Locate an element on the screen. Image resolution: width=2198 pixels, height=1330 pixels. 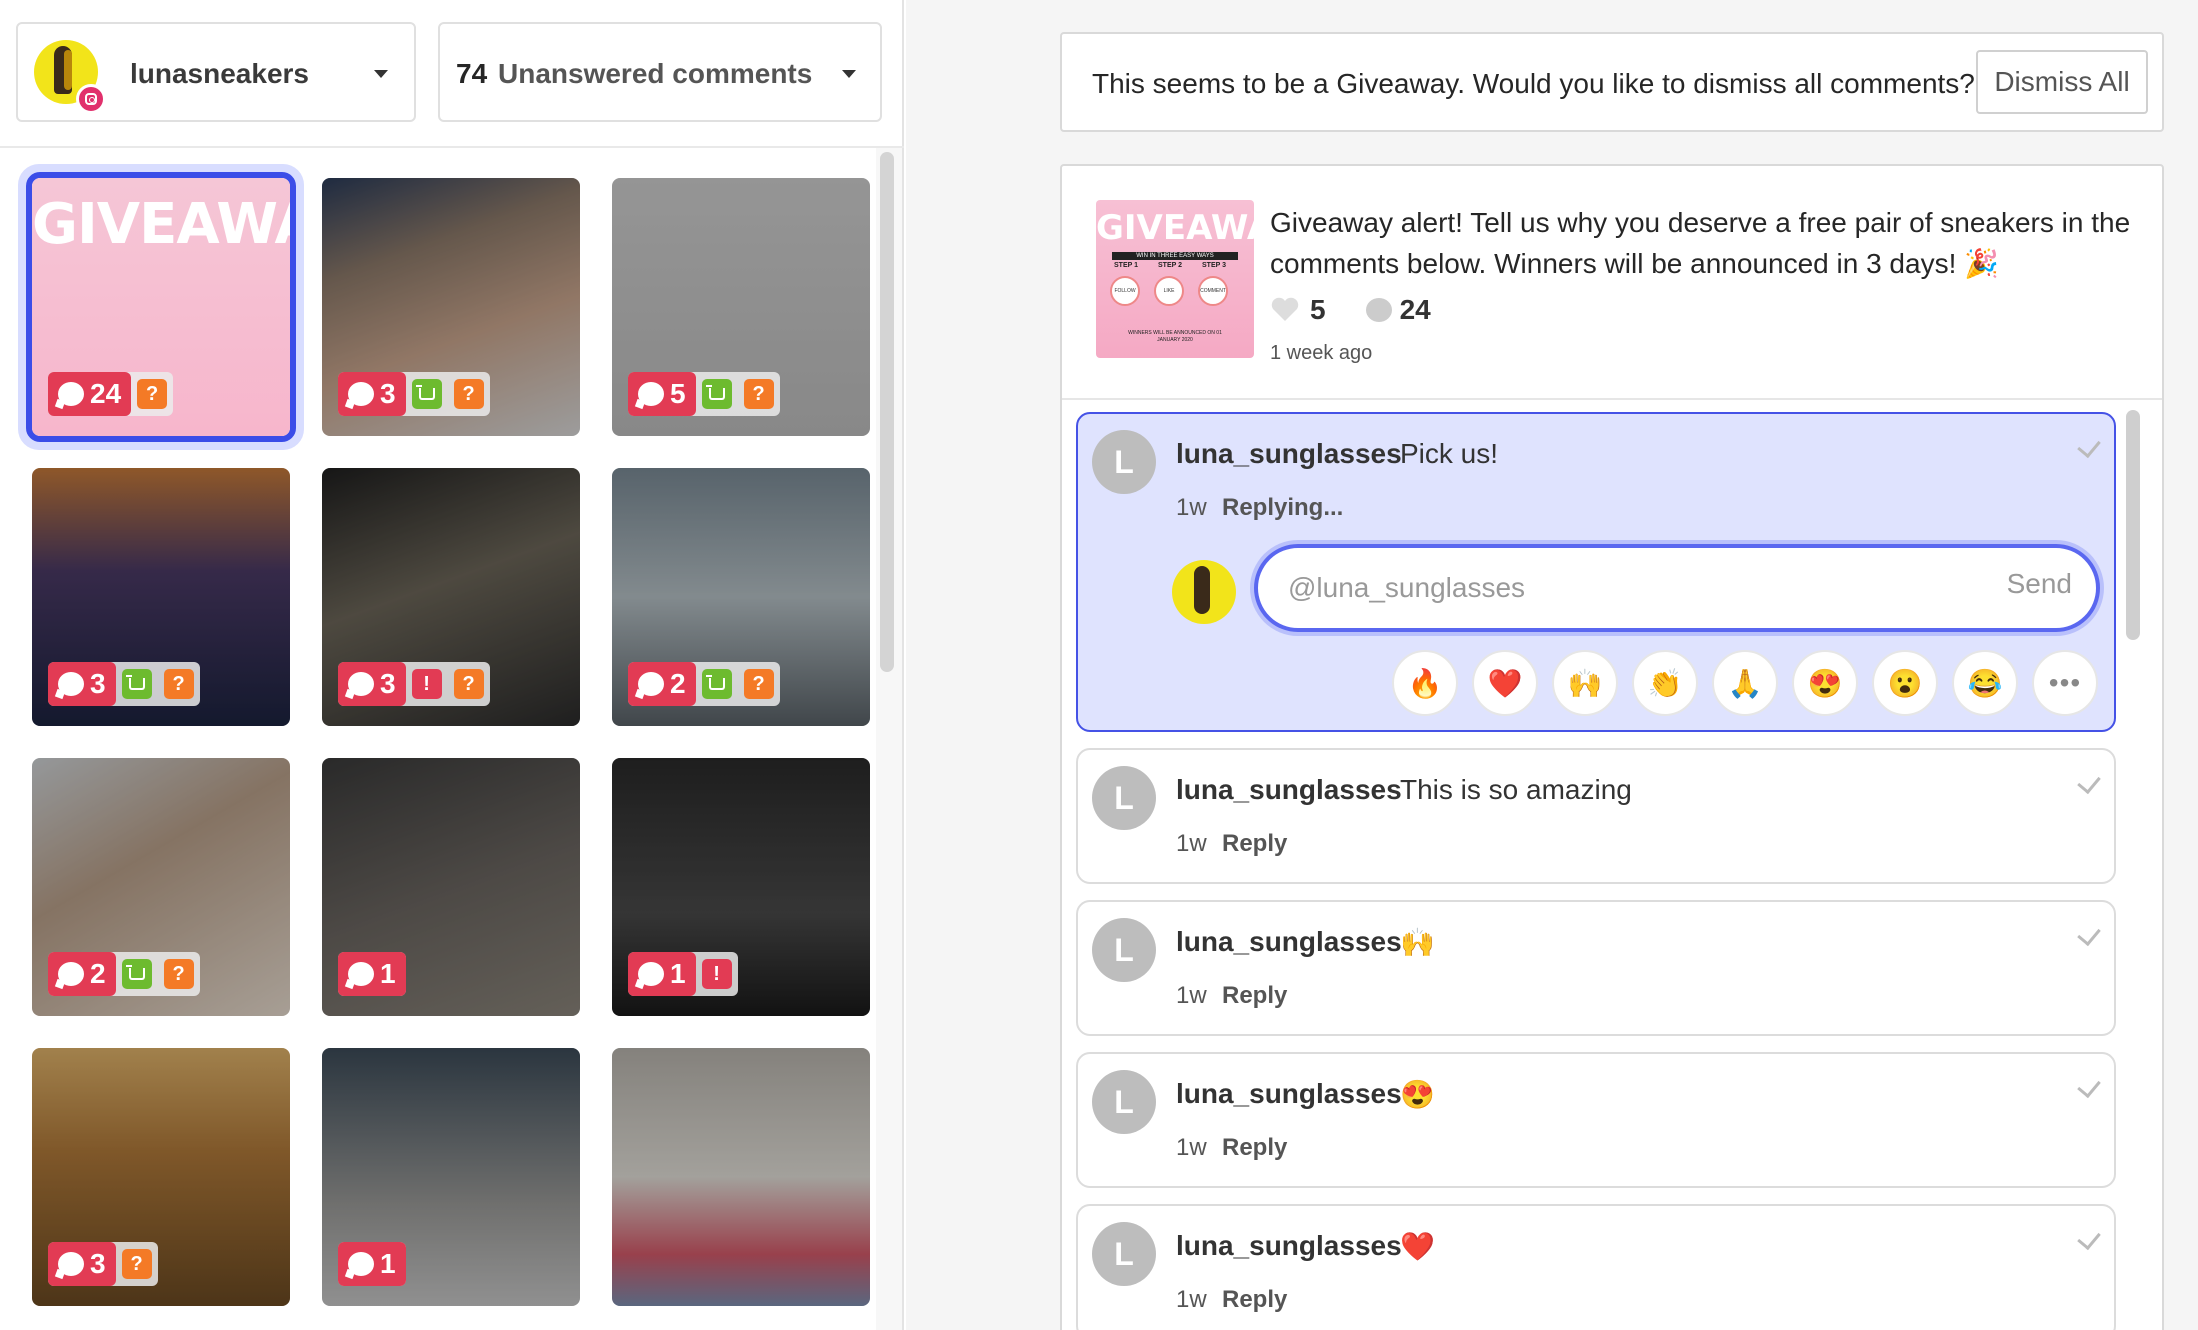
post-thumbnail: 3!? is located at coordinates (451, 597).